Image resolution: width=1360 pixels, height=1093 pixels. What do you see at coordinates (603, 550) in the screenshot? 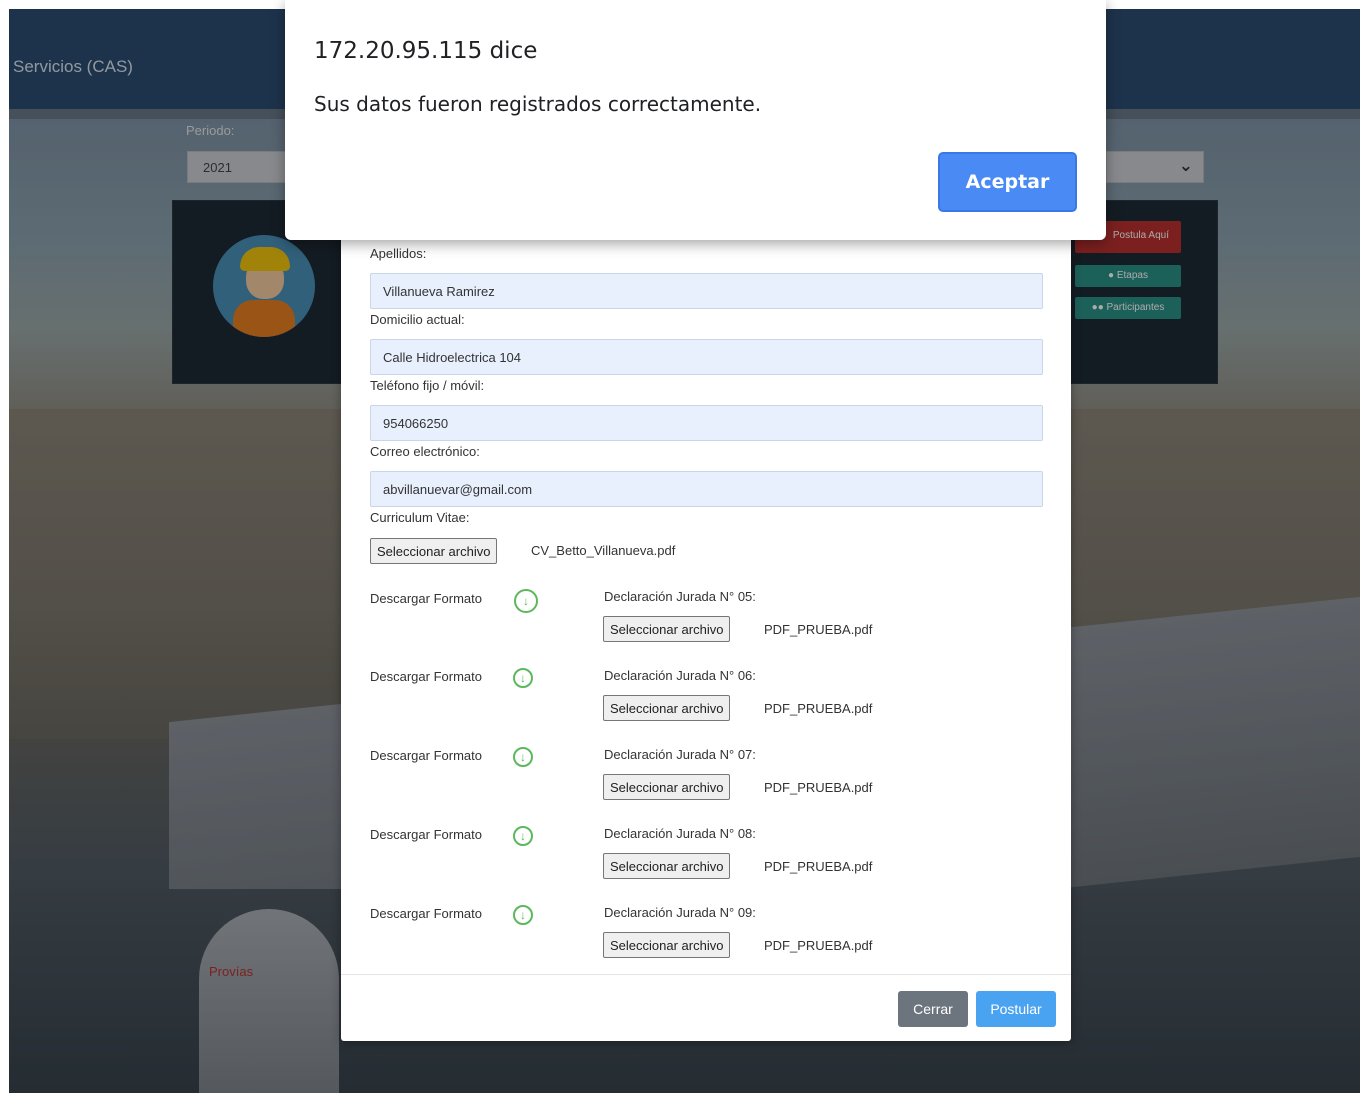
I see `cv-file-name: CV_Betto_Villanueva.pdf` at bounding box center [603, 550].